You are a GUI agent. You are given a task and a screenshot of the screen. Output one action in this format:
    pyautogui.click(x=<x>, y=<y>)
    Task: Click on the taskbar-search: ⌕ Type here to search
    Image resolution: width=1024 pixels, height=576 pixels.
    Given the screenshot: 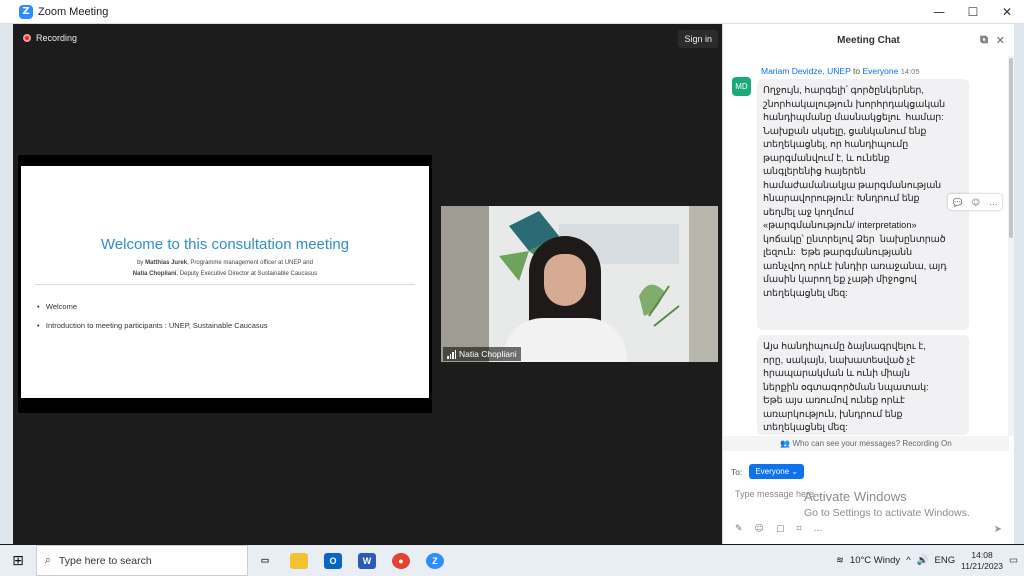 What is the action you would take?
    pyautogui.click(x=142, y=560)
    